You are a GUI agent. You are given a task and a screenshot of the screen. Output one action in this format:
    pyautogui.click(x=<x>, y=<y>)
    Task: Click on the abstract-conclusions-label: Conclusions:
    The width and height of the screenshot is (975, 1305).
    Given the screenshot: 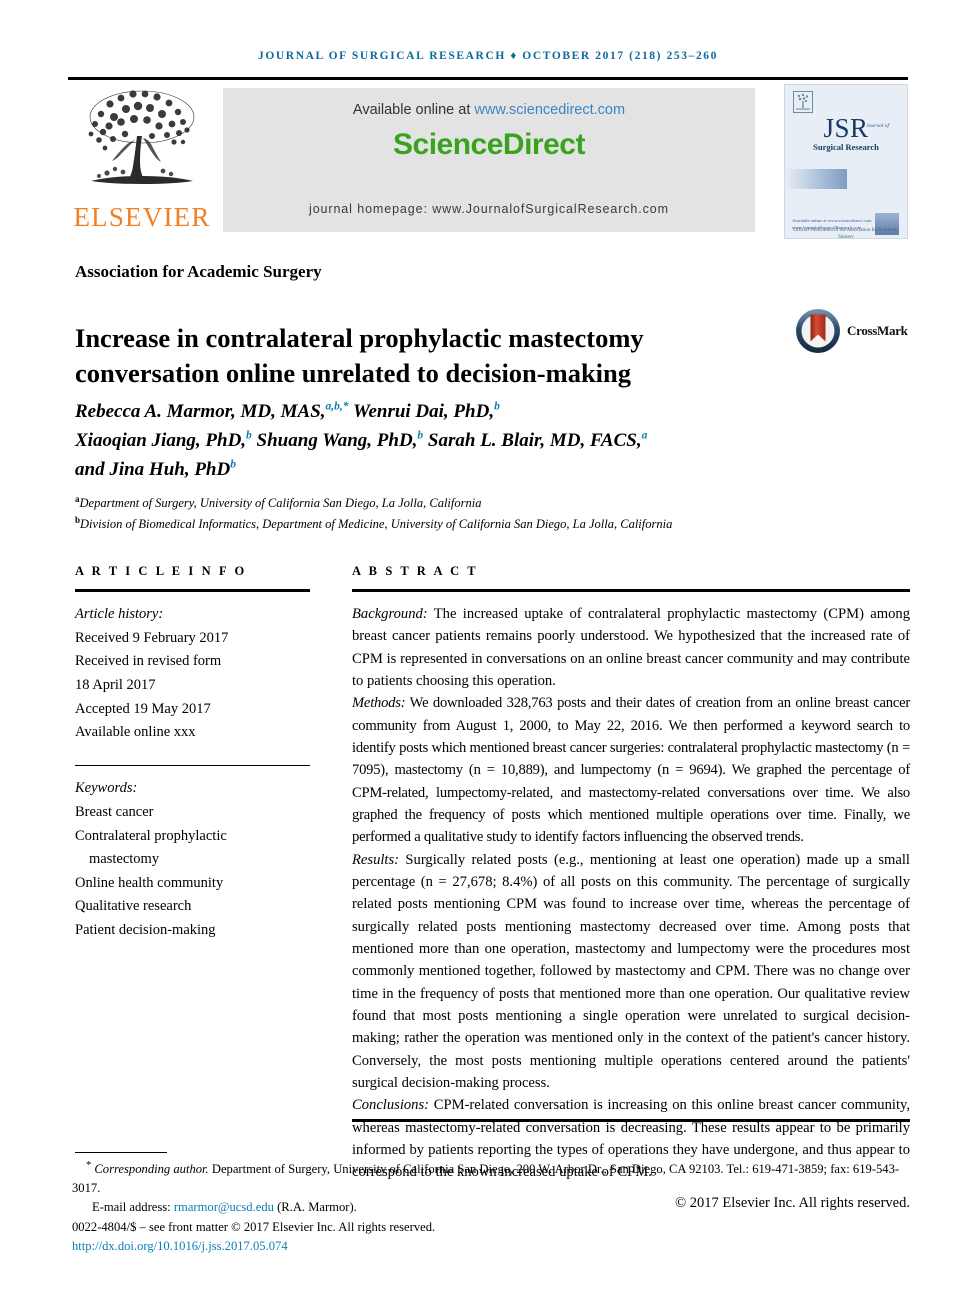 What is the action you would take?
    pyautogui.click(x=391, y=1105)
    